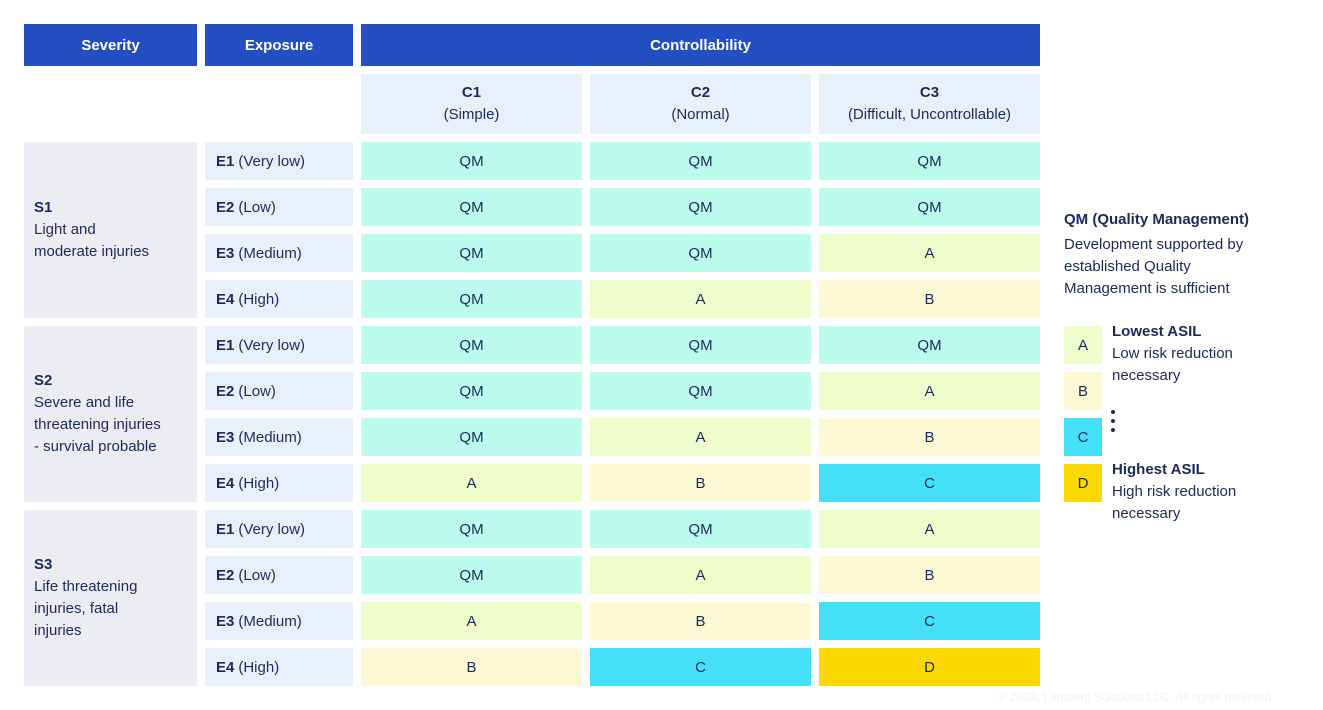 This screenshot has height=710, width=1323. What do you see at coordinates (110, 230) in the screenshot?
I see `severity-cell-s1: S1 Light and moderate injuries` at bounding box center [110, 230].